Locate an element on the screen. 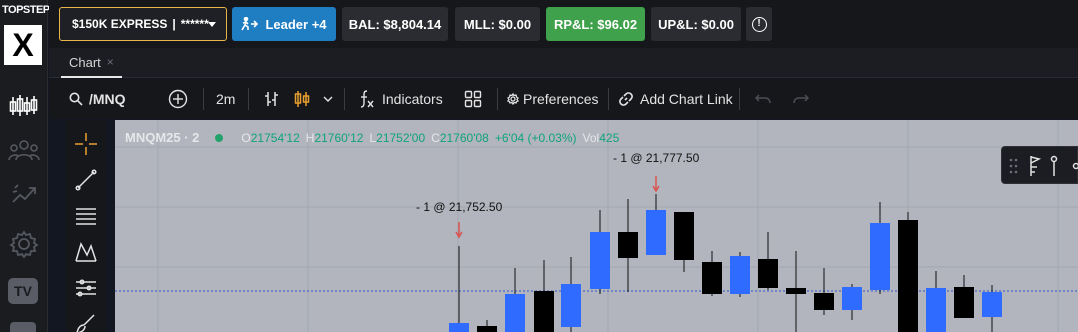  indicators-label: Indicators is located at coordinates (412, 99).